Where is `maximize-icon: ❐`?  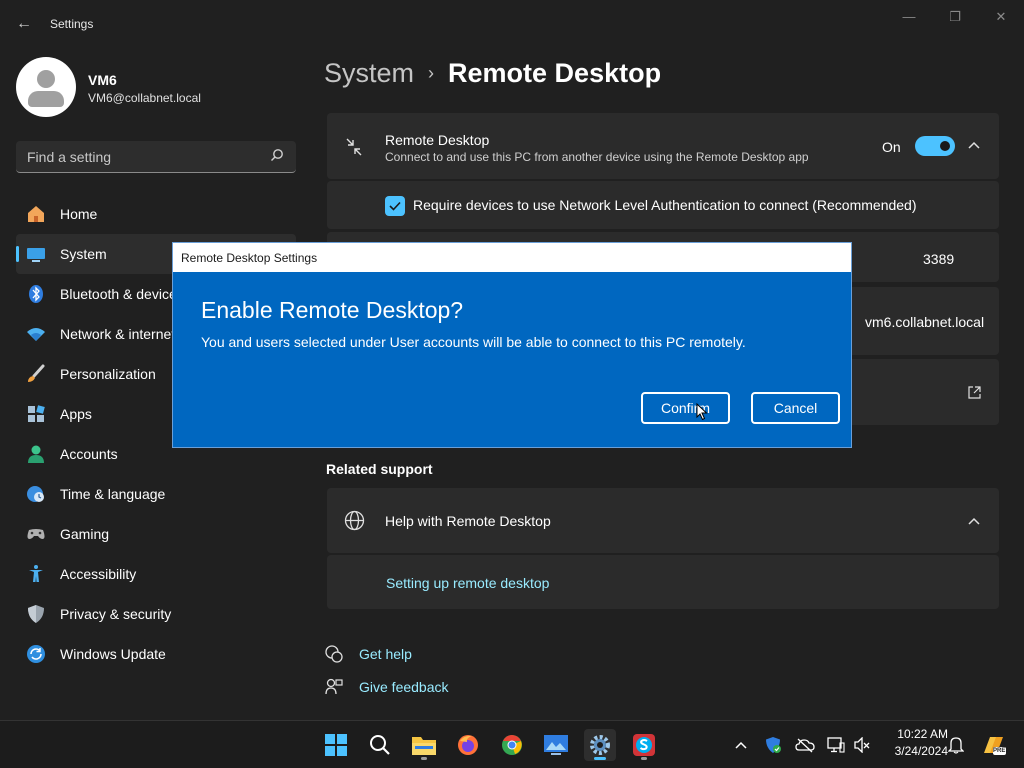
maximize-icon: ❐ is located at coordinates (955, 16).